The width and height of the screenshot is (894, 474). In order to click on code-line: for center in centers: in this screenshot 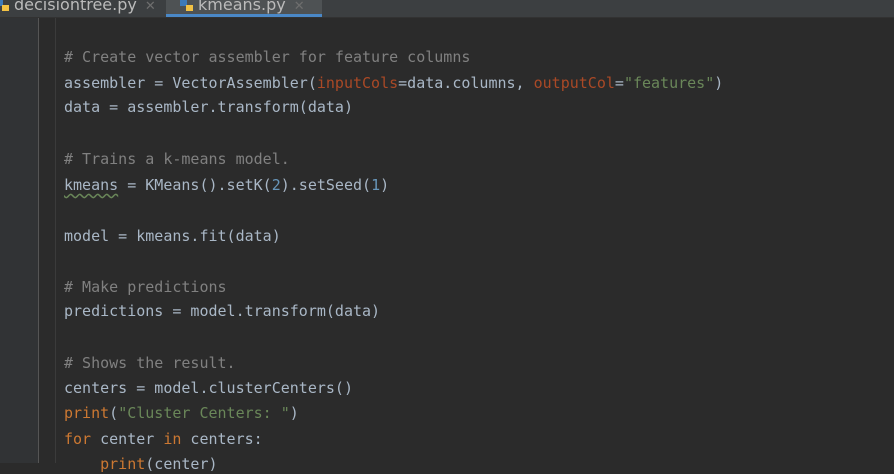, I will do `click(163, 439)`.